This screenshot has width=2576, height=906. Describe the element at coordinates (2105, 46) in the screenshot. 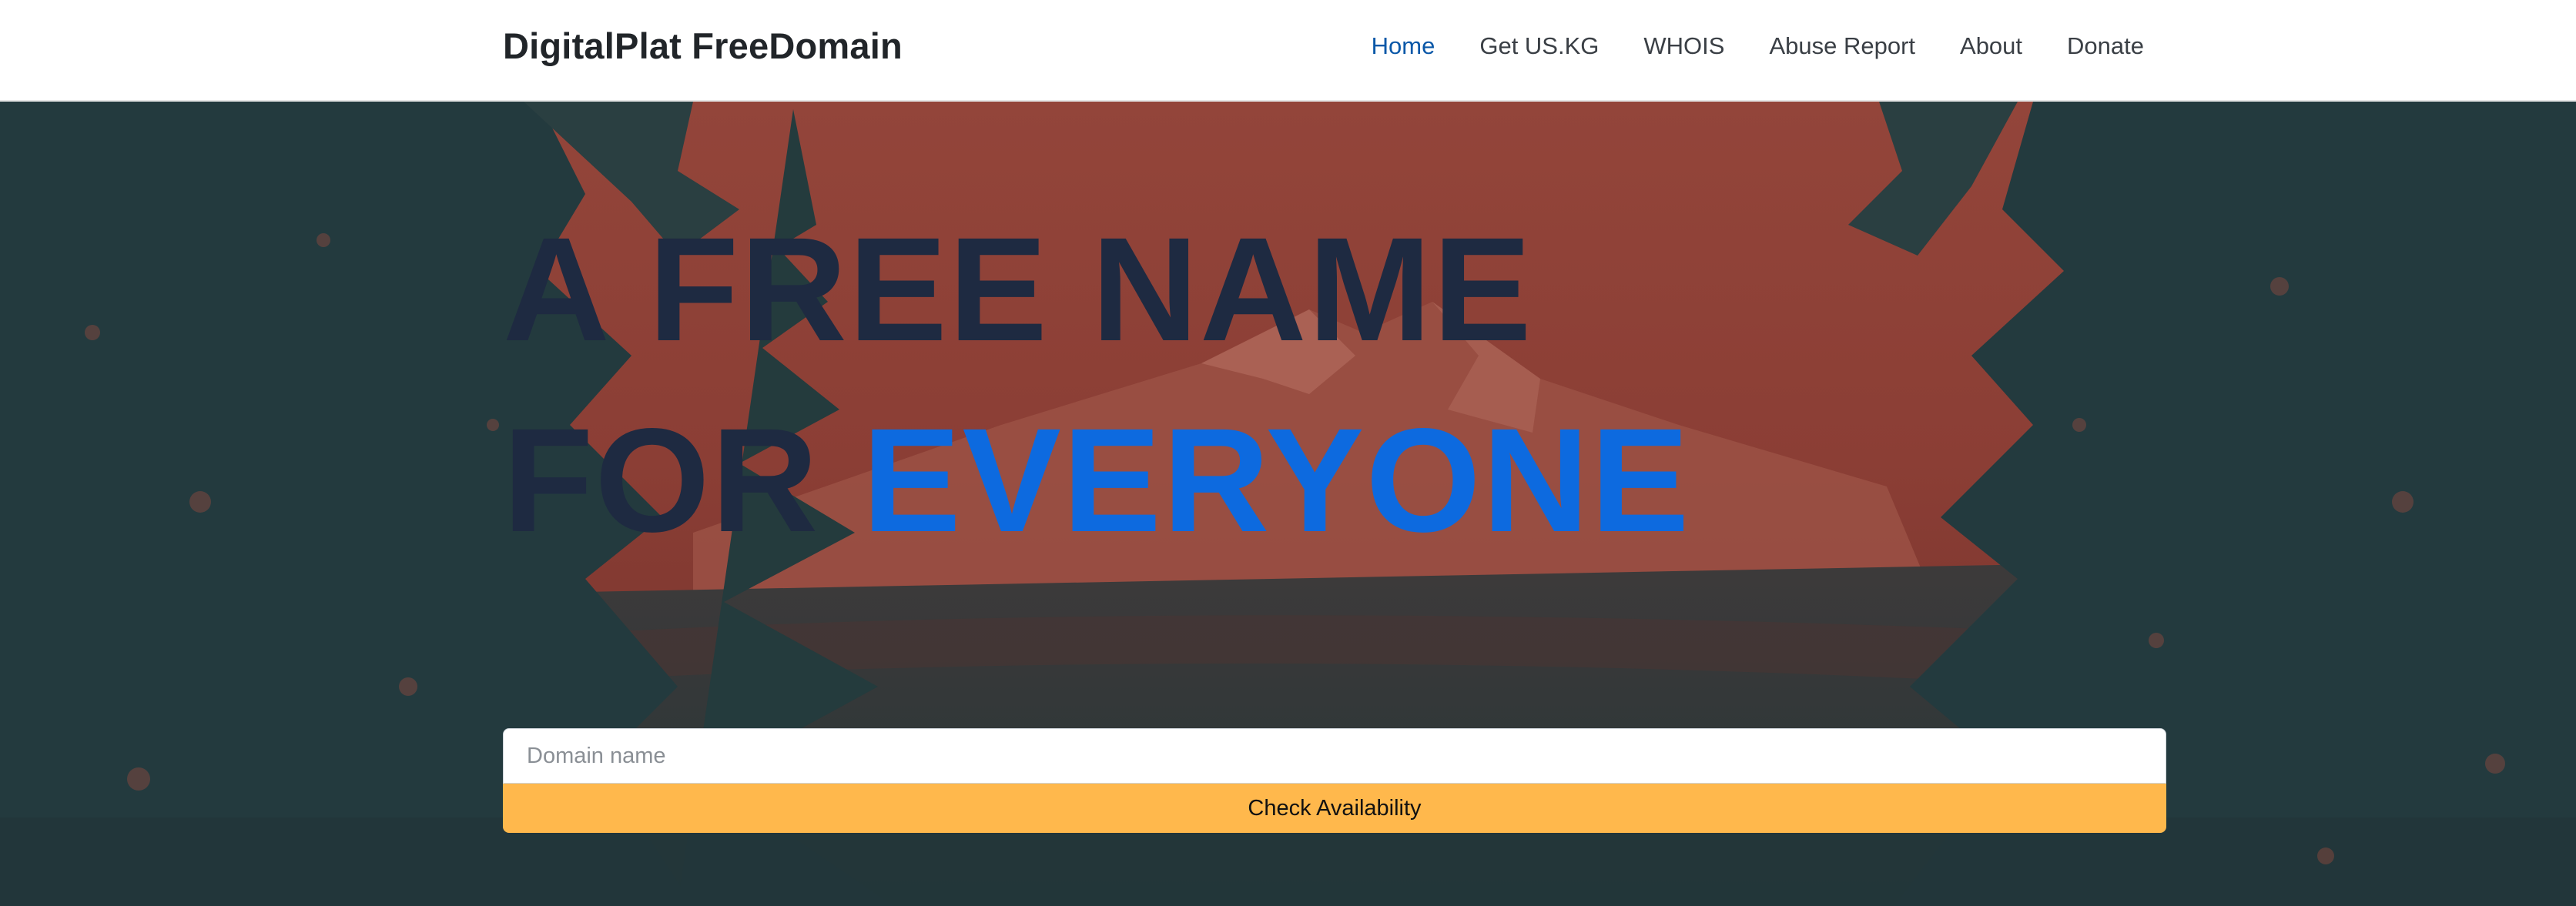

I see `nav-donate-link: Donate` at that location.